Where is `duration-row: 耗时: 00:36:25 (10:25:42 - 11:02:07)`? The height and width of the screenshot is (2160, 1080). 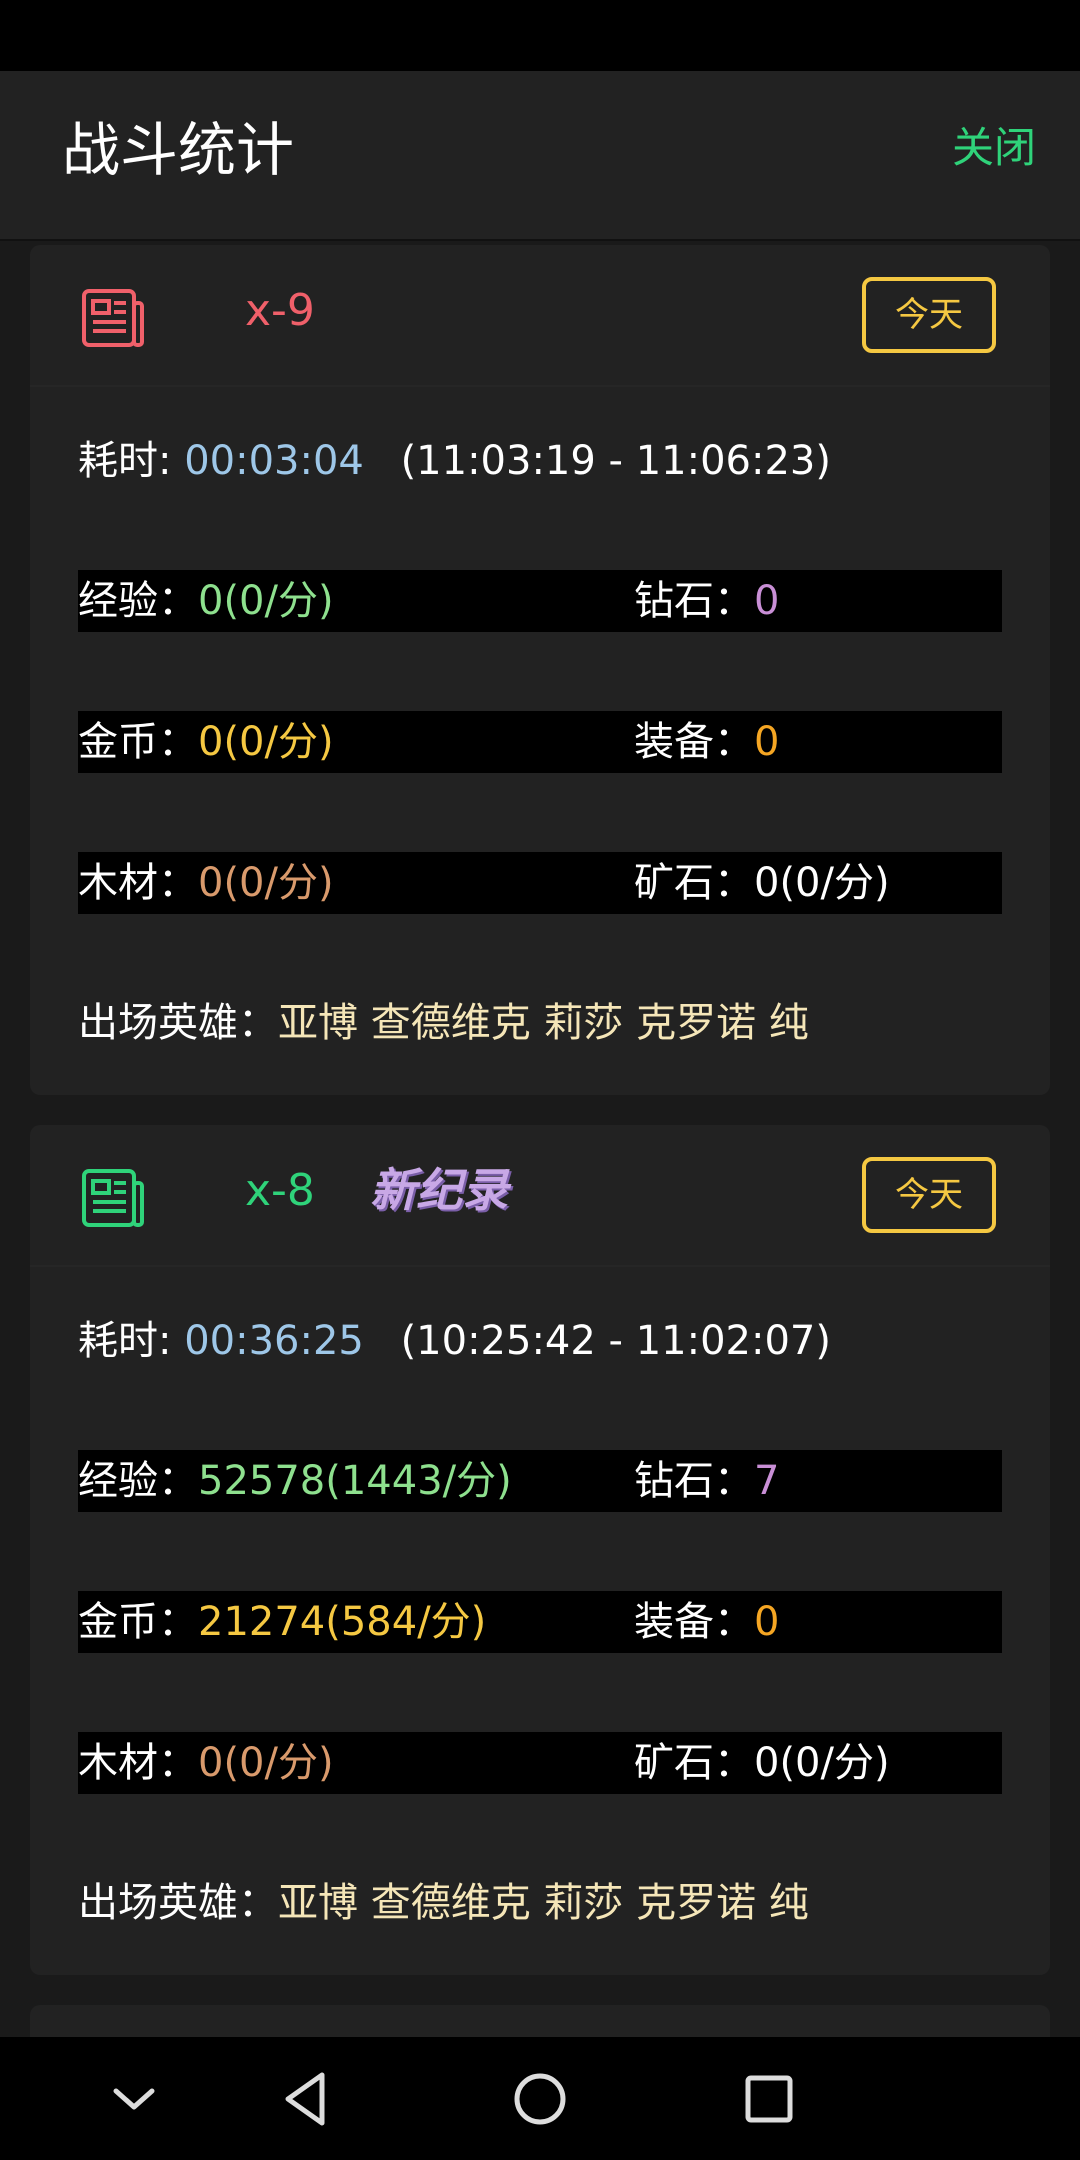 duration-row: 耗时: 00:36:25 (10:25:42 - 11:02:07) is located at coordinates (454, 1341).